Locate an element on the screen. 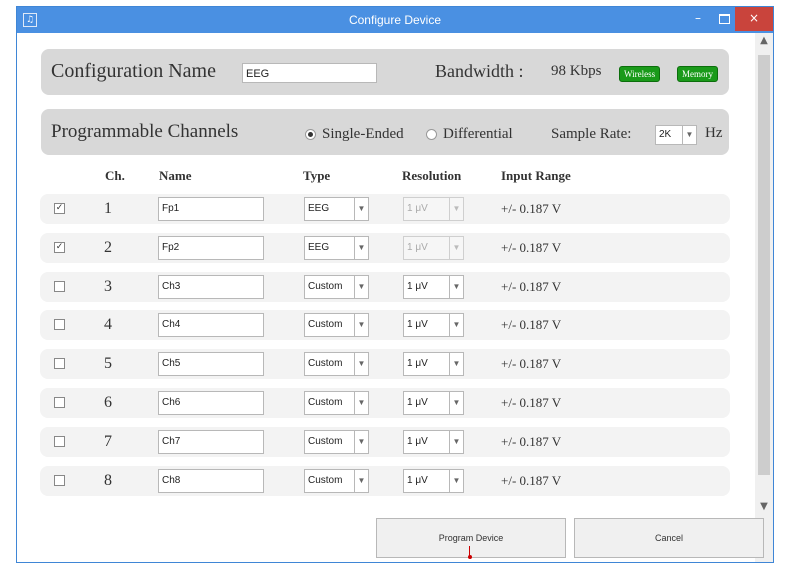  channel-name-input: Ch7 is located at coordinates (211, 442).